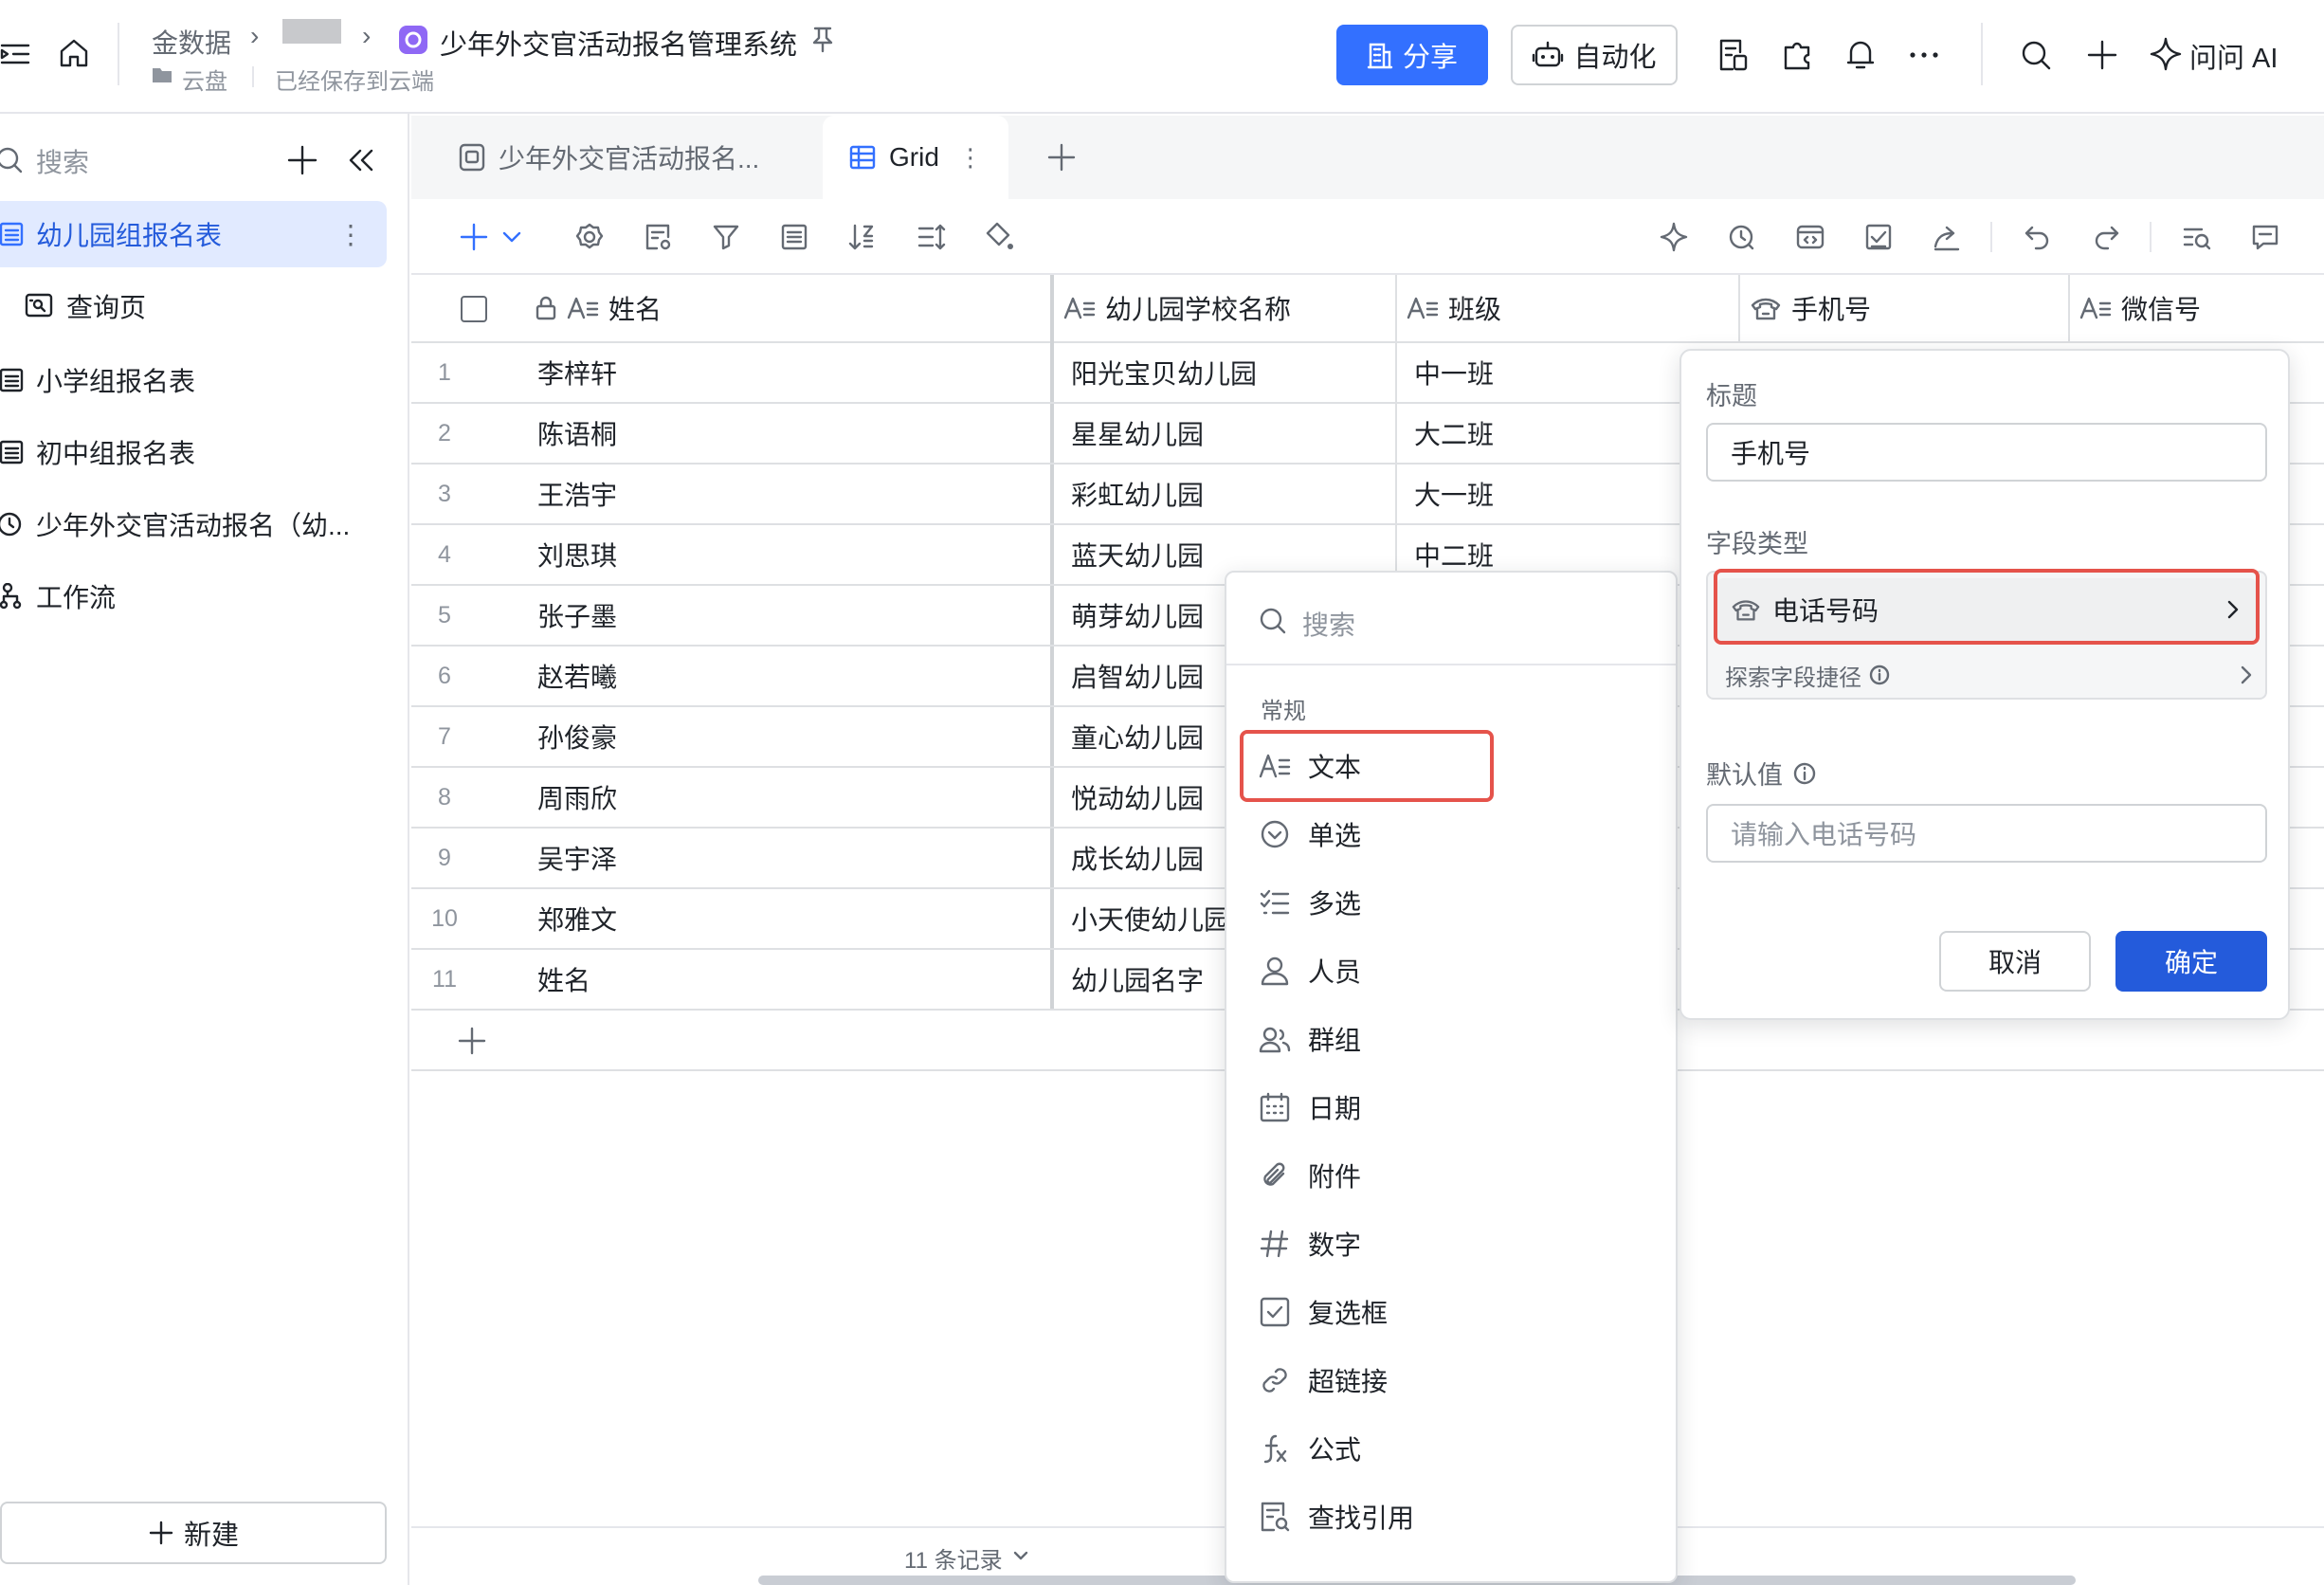  What do you see at coordinates (1062, 157) in the screenshot?
I see `add-view-icon` at bounding box center [1062, 157].